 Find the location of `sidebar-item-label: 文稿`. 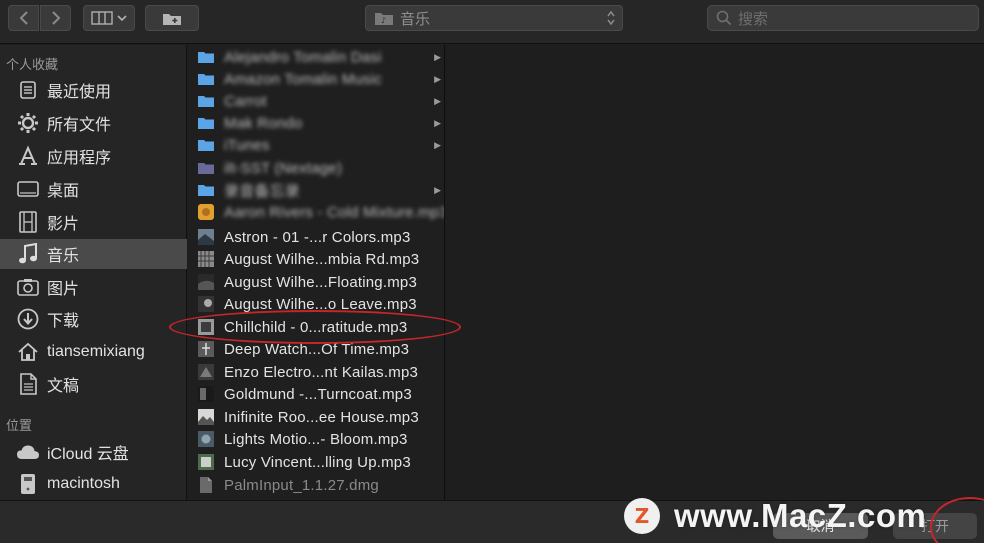

sidebar-item-label: 文稿 is located at coordinates (63, 386).